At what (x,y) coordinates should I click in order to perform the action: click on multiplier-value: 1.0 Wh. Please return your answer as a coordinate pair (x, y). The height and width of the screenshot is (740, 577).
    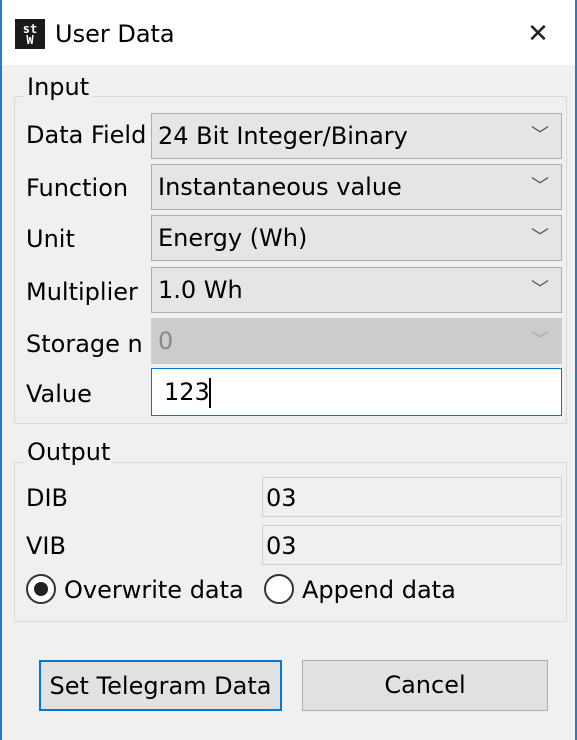
    Looking at the image, I should click on (200, 290).